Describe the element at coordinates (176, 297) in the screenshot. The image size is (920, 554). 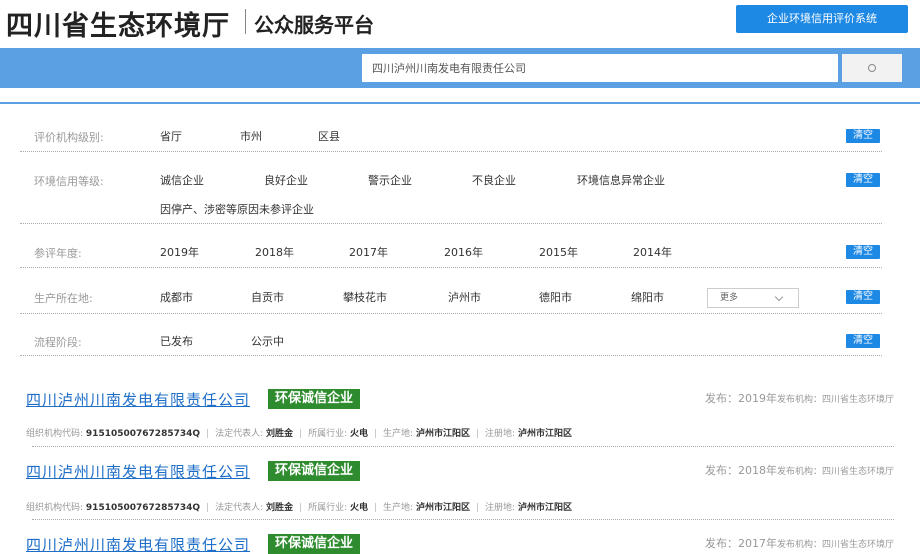
I see `filter-option: 成都市` at that location.